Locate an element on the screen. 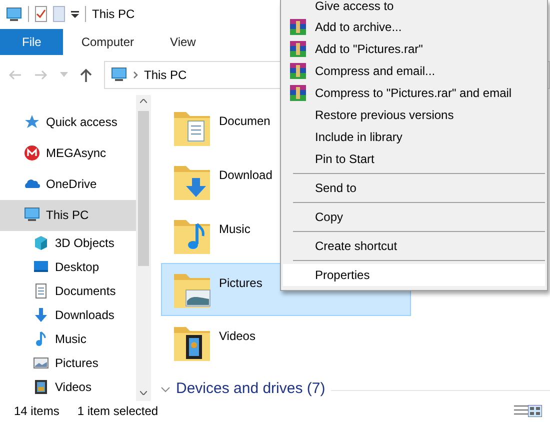  folder-label: Videos is located at coordinates (237, 337).